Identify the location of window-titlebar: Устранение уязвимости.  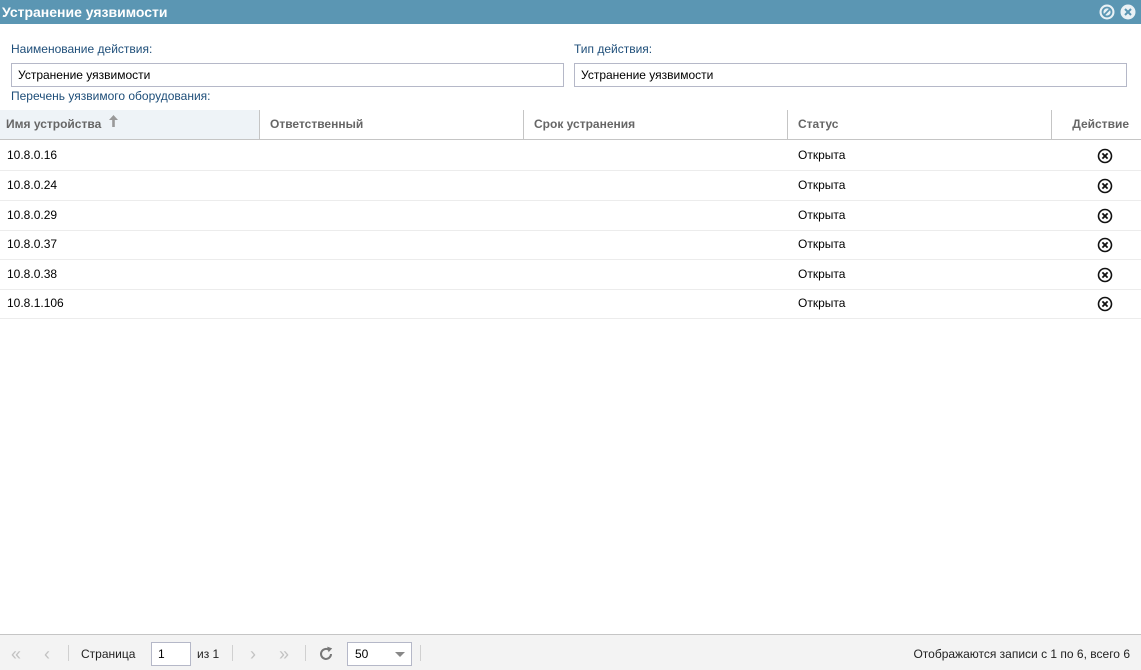
(570, 12).